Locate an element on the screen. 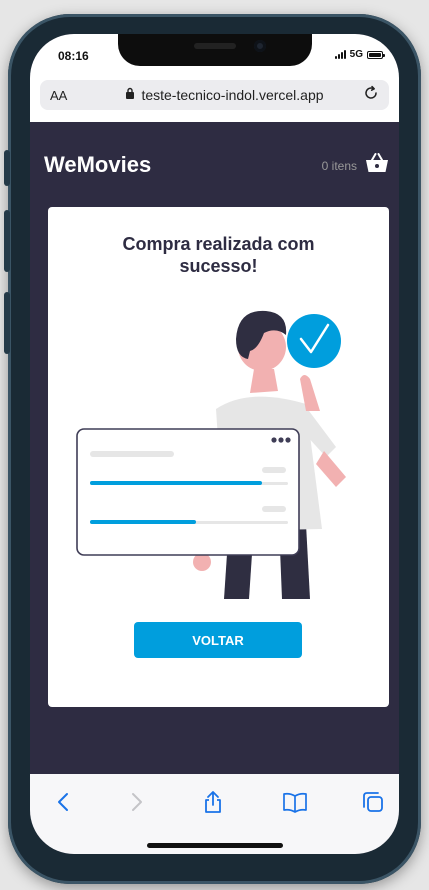 The image size is (429, 890). url-display: teste-tecnico-indol.vercel.app is located at coordinates (224, 95).